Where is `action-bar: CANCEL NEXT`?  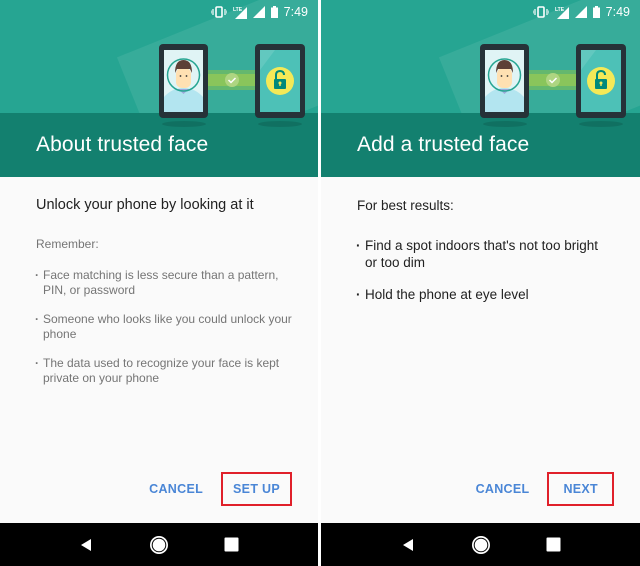 action-bar: CANCEL NEXT is located at coordinates (540, 489).